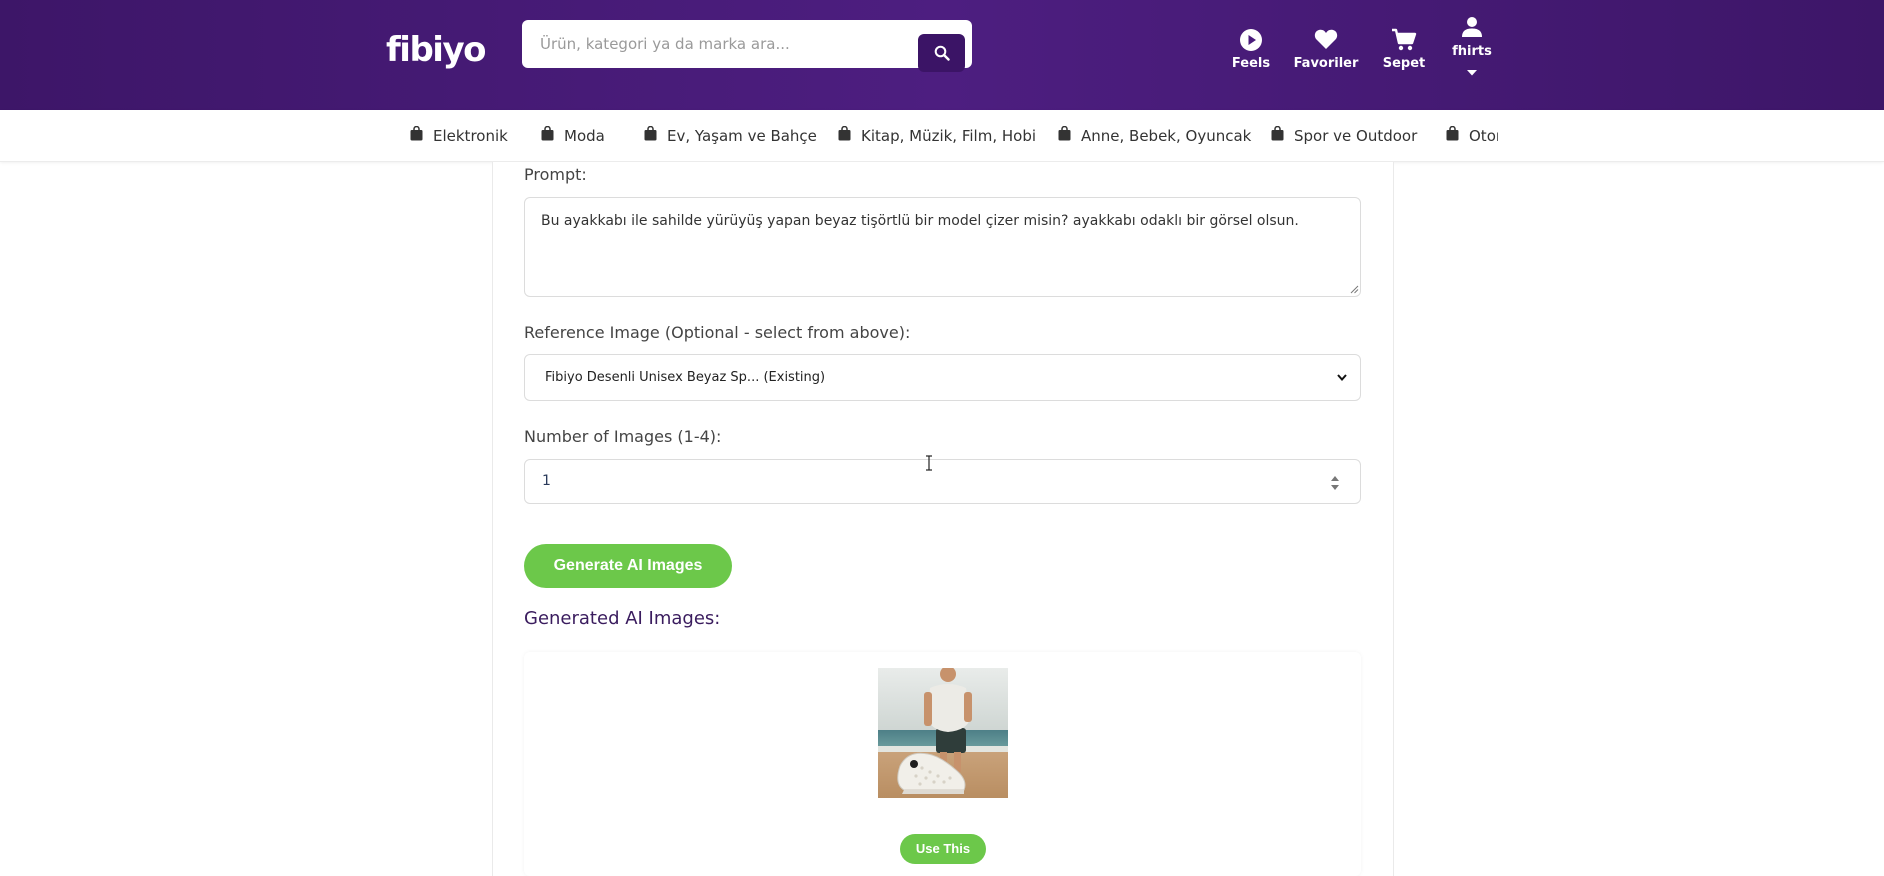  Describe the element at coordinates (1326, 63) in the screenshot. I see `favorites-label: Favoriler` at that location.